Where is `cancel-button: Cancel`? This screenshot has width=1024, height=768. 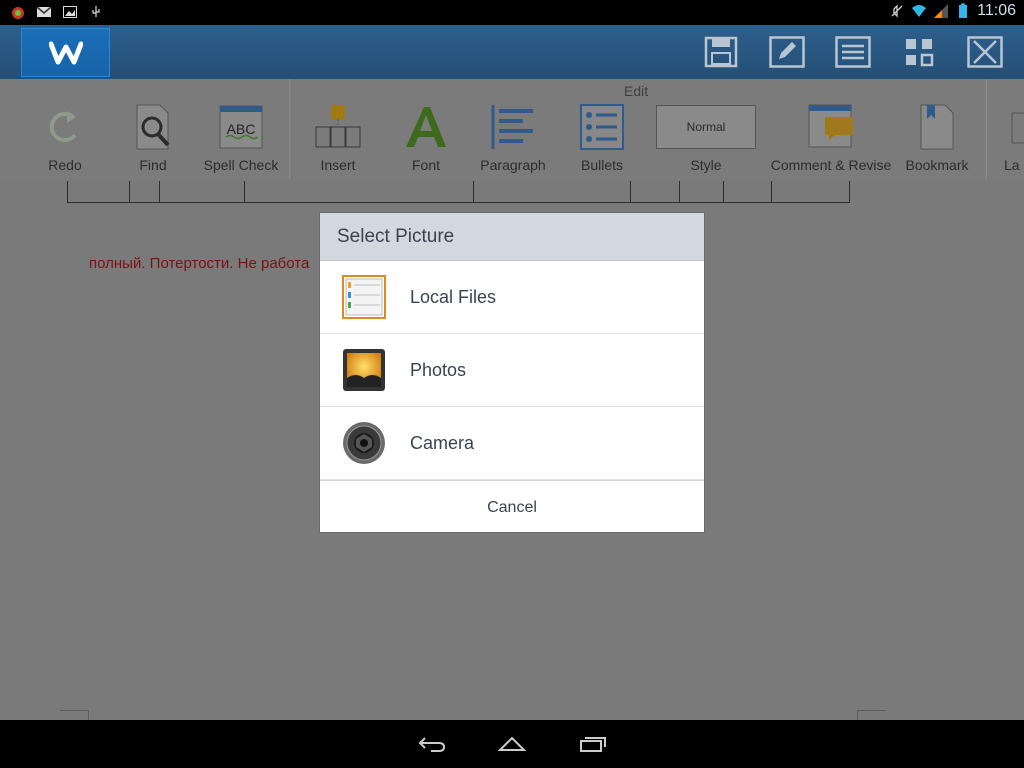 cancel-button: Cancel is located at coordinates (512, 507).